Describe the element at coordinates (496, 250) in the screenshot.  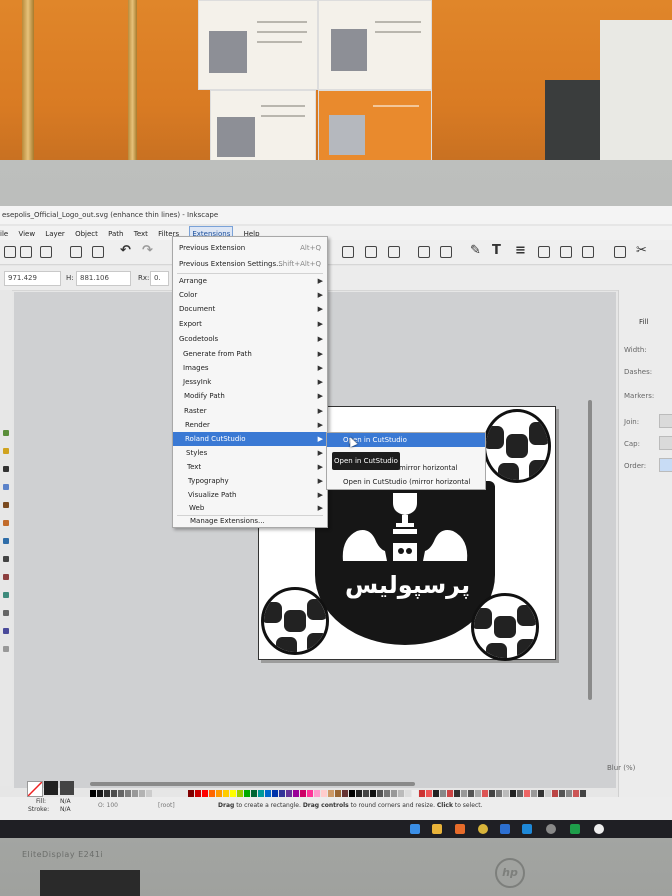
I see `text-tool-icon: T` at that location.